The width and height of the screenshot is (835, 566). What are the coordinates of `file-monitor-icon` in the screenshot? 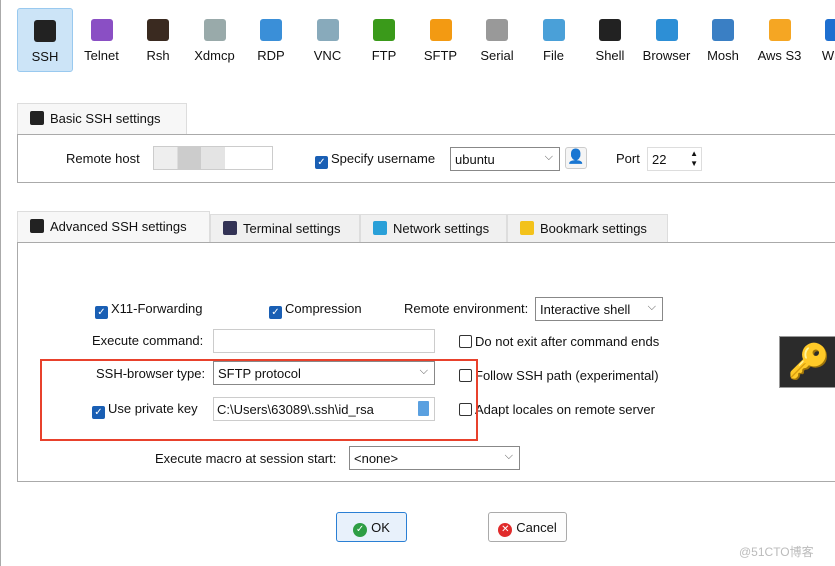 It's located at (553, 30).